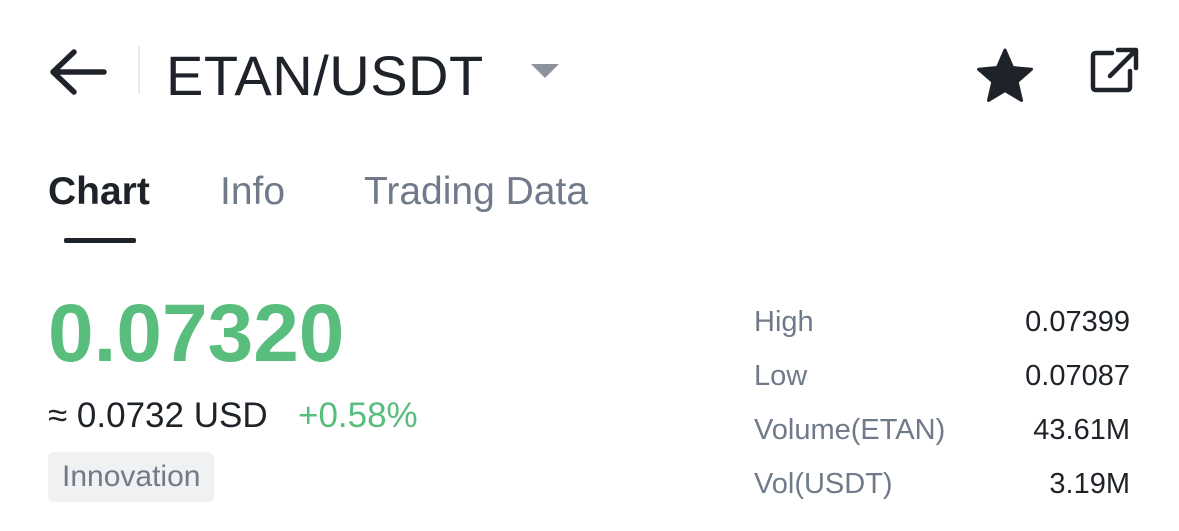 This screenshot has height=531, width=1179. Describe the element at coordinates (1077, 376) in the screenshot. I see `stat-value-low: 0.07087` at that location.